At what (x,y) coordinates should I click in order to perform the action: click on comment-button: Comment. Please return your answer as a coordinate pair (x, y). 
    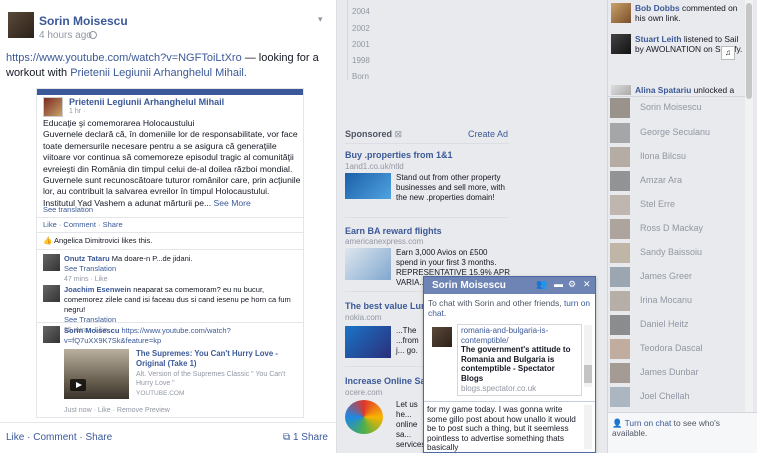
    Looking at the image, I should click on (54, 437).